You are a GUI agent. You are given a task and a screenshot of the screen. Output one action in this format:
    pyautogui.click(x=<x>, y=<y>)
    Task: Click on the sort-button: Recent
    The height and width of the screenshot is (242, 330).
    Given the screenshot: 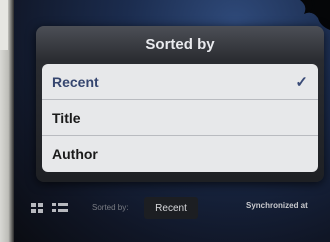 What is the action you would take?
    pyautogui.click(x=171, y=208)
    